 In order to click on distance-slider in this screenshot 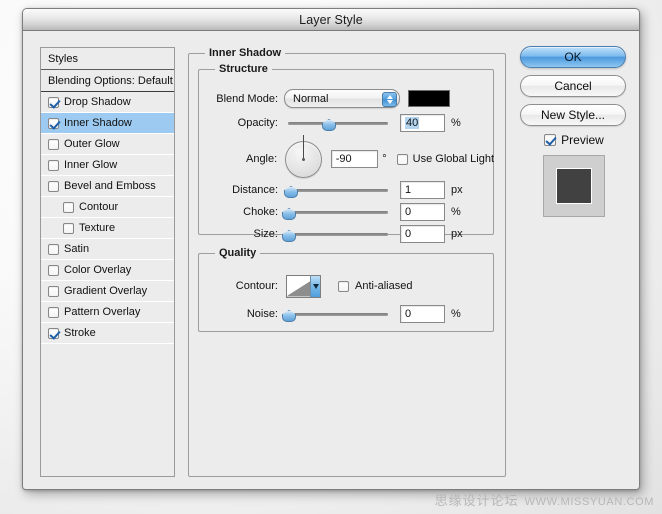, I will do `click(338, 190)`.